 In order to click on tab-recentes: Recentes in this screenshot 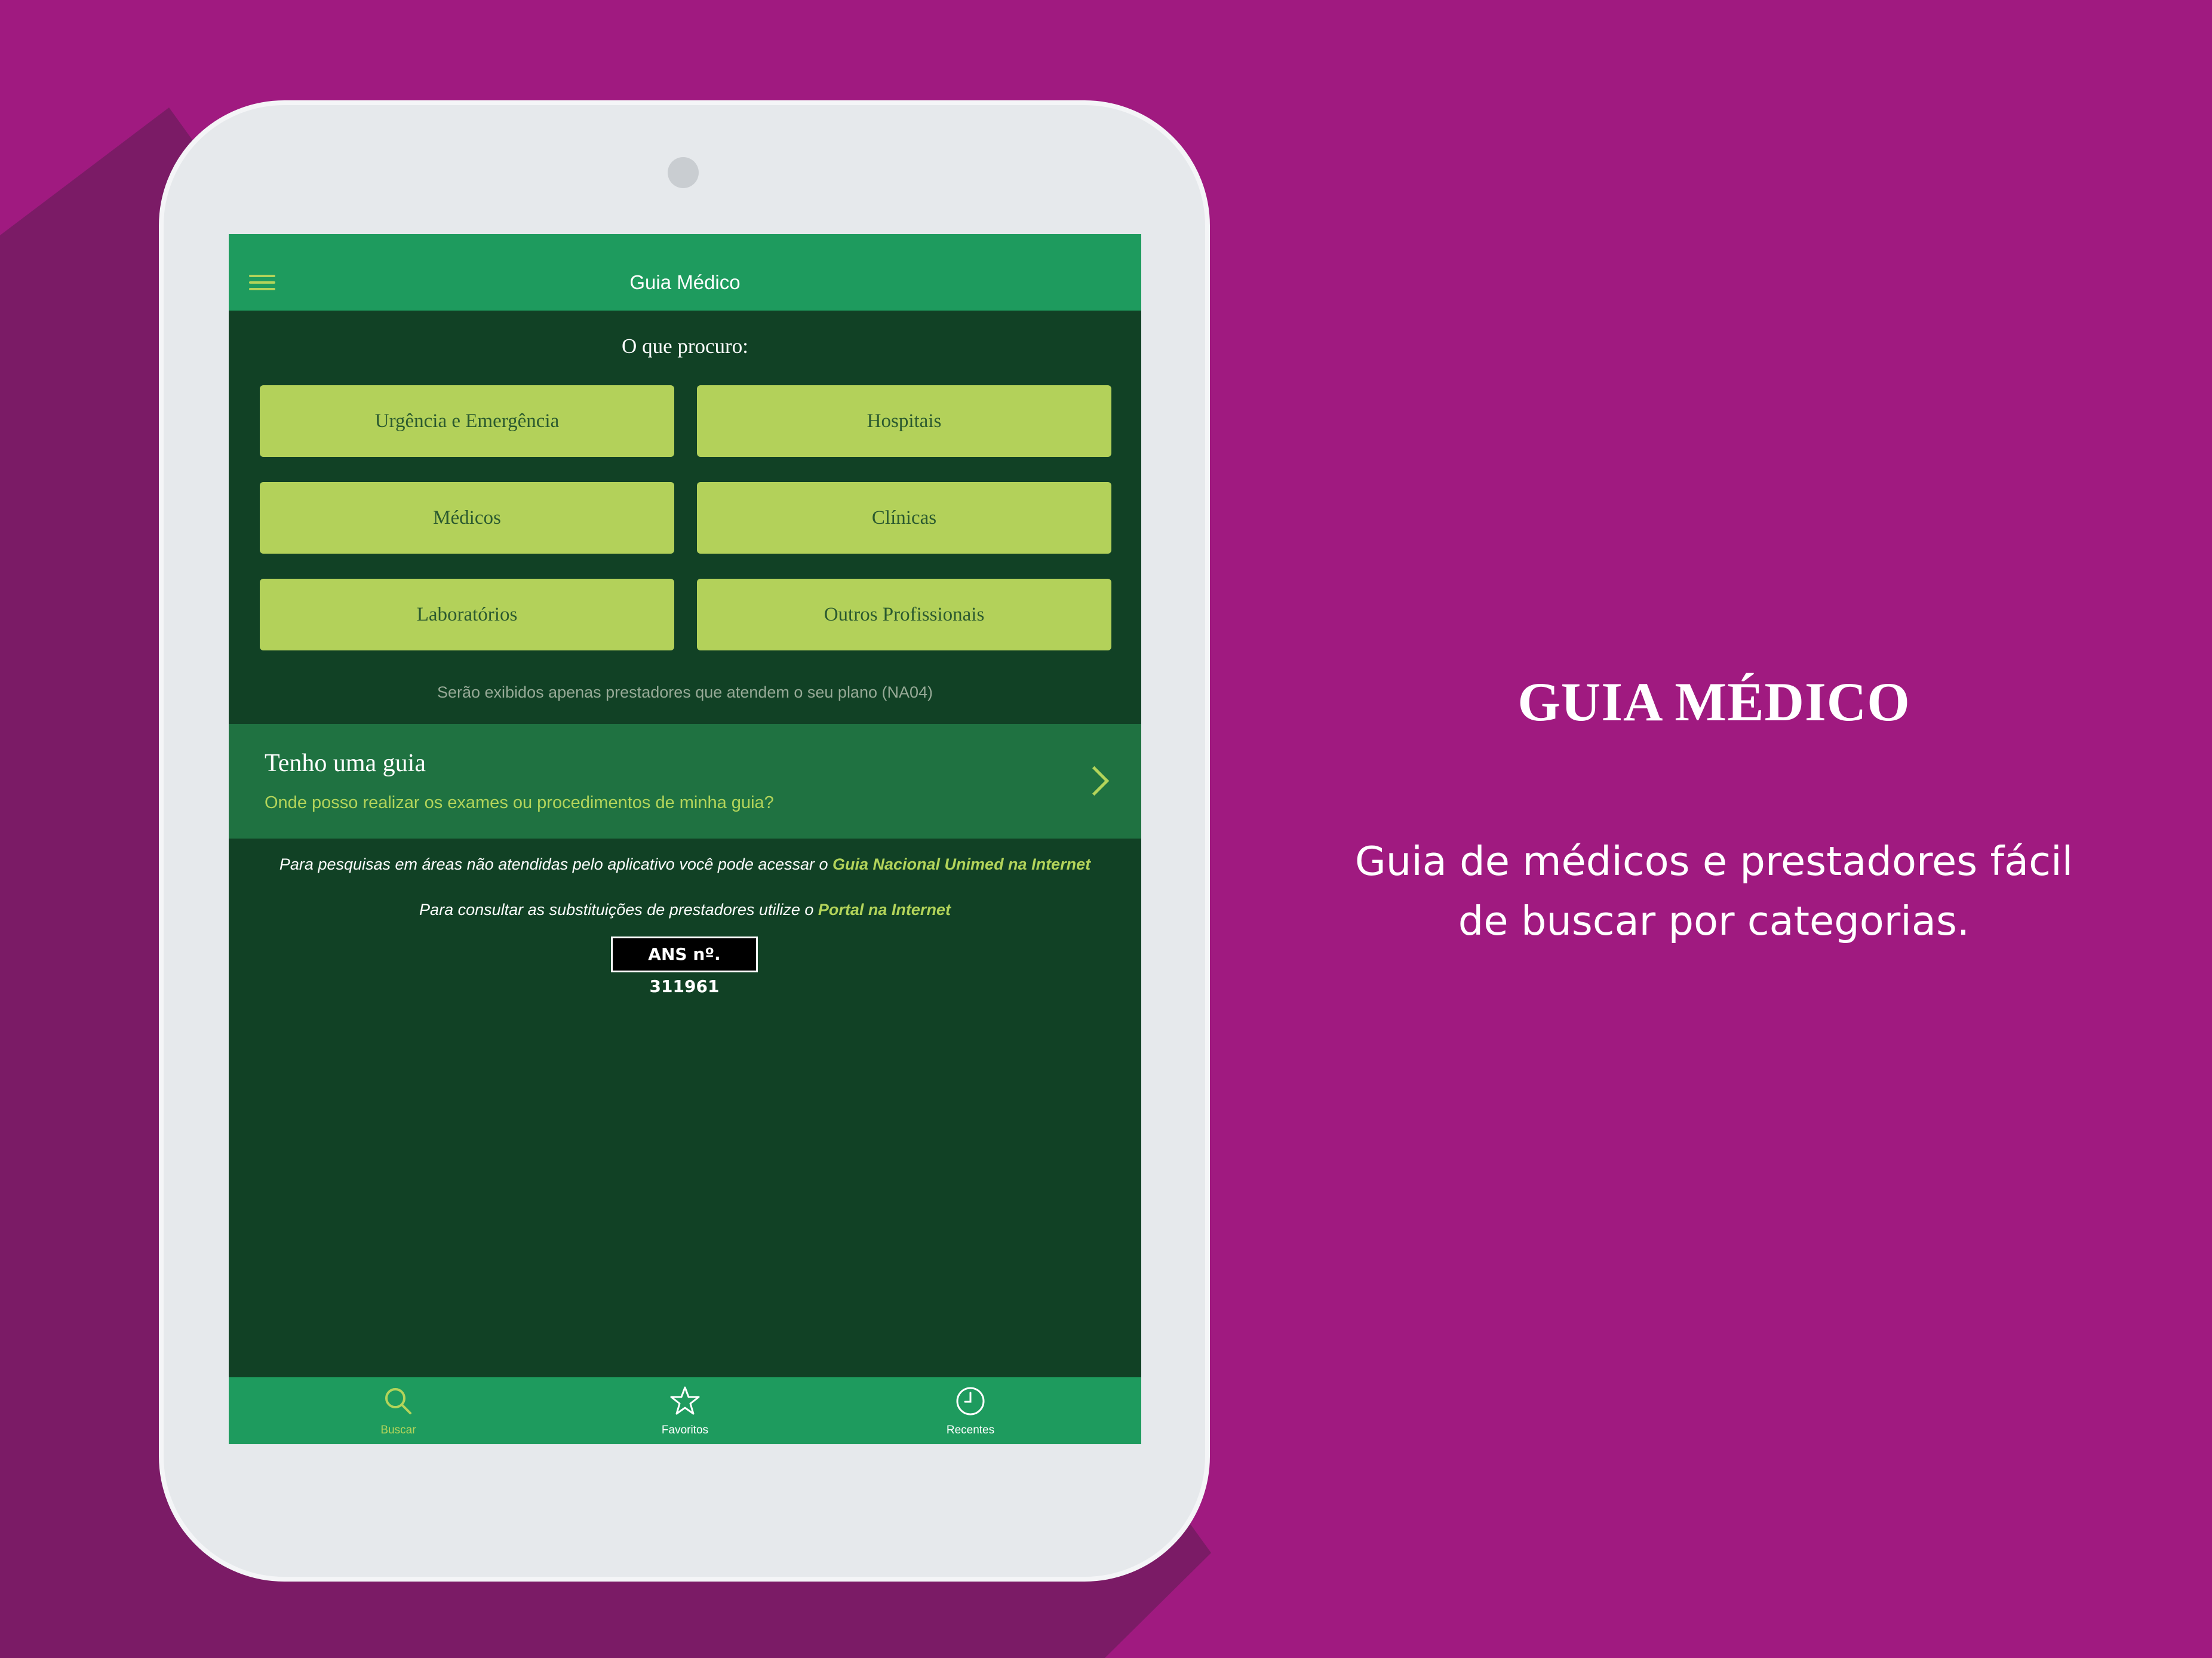, I will do `click(970, 1410)`.